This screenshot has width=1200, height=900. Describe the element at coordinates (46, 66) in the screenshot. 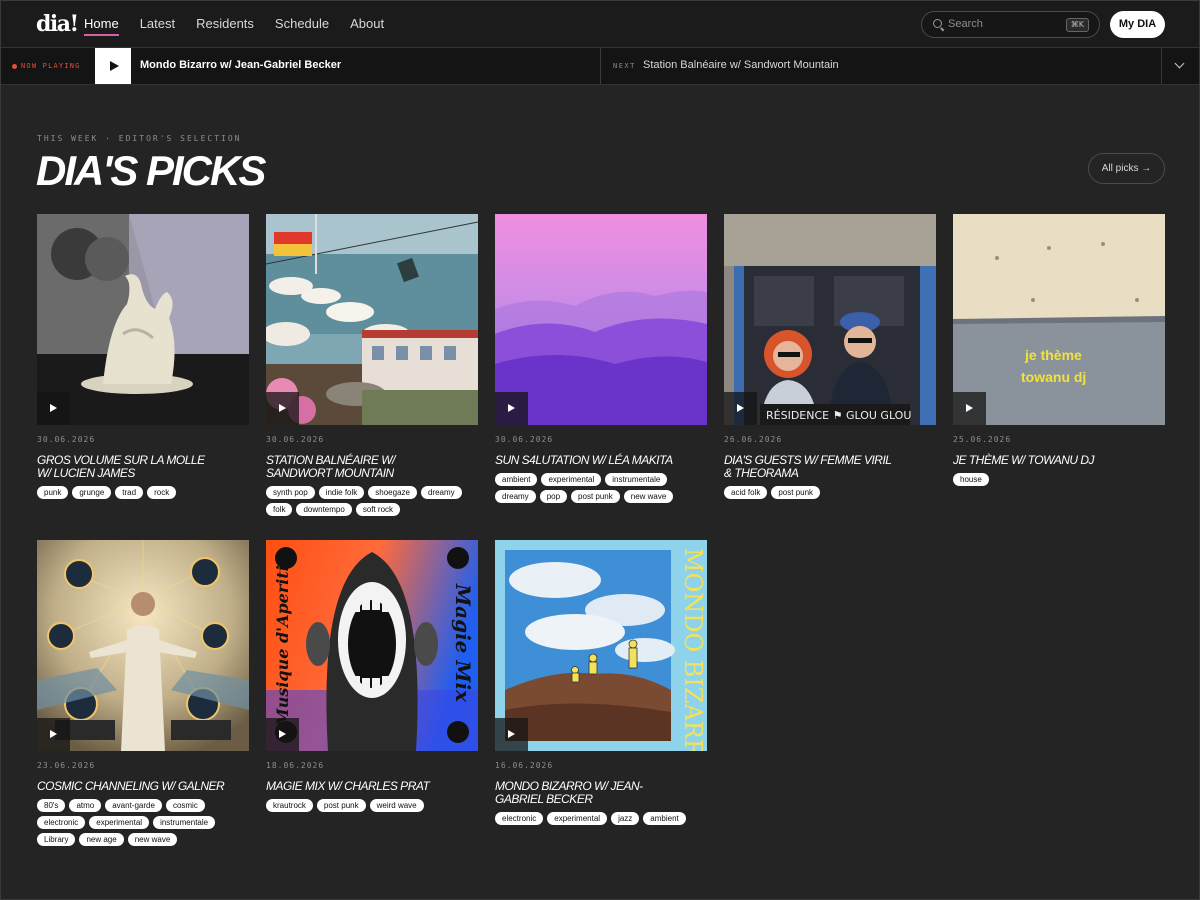

I see `now-playing-indicator: NOW PLAYING` at that location.